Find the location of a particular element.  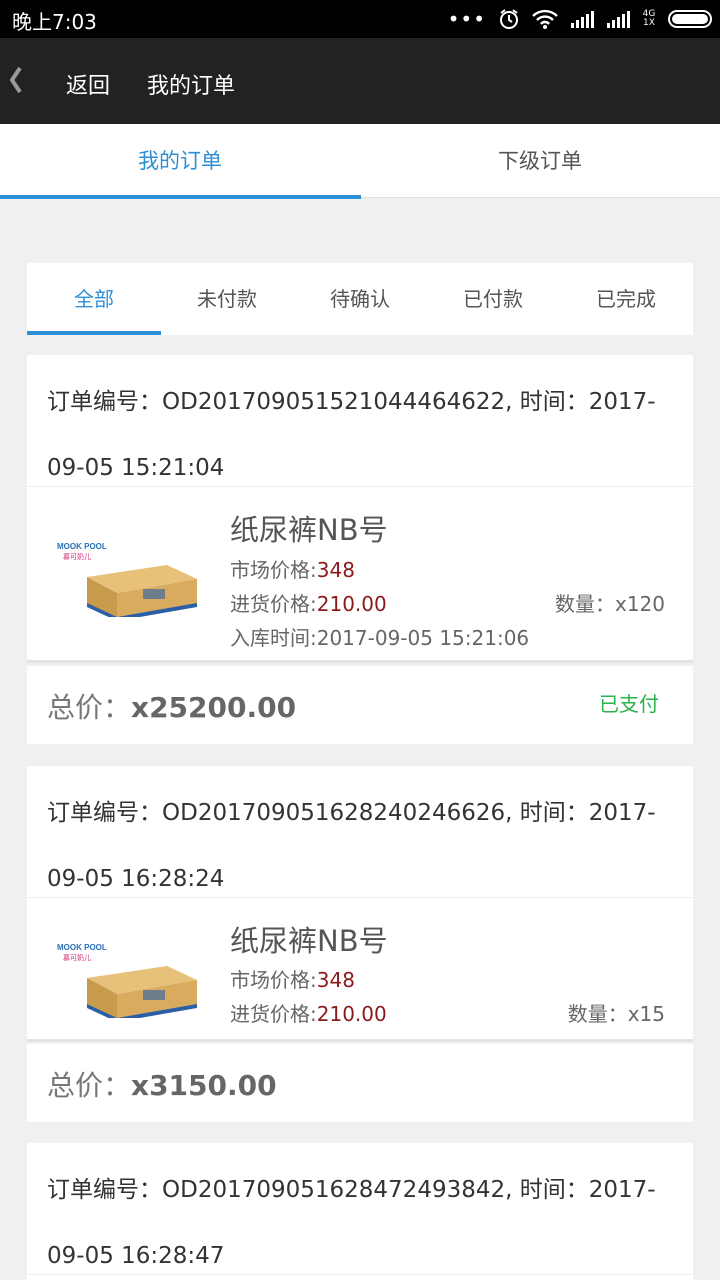

battery-icon is located at coordinates (690, 19).